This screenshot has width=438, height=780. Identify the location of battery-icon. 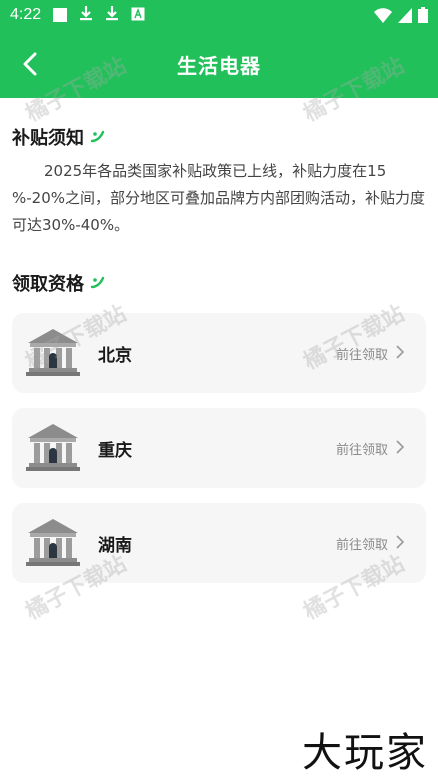
(423, 17).